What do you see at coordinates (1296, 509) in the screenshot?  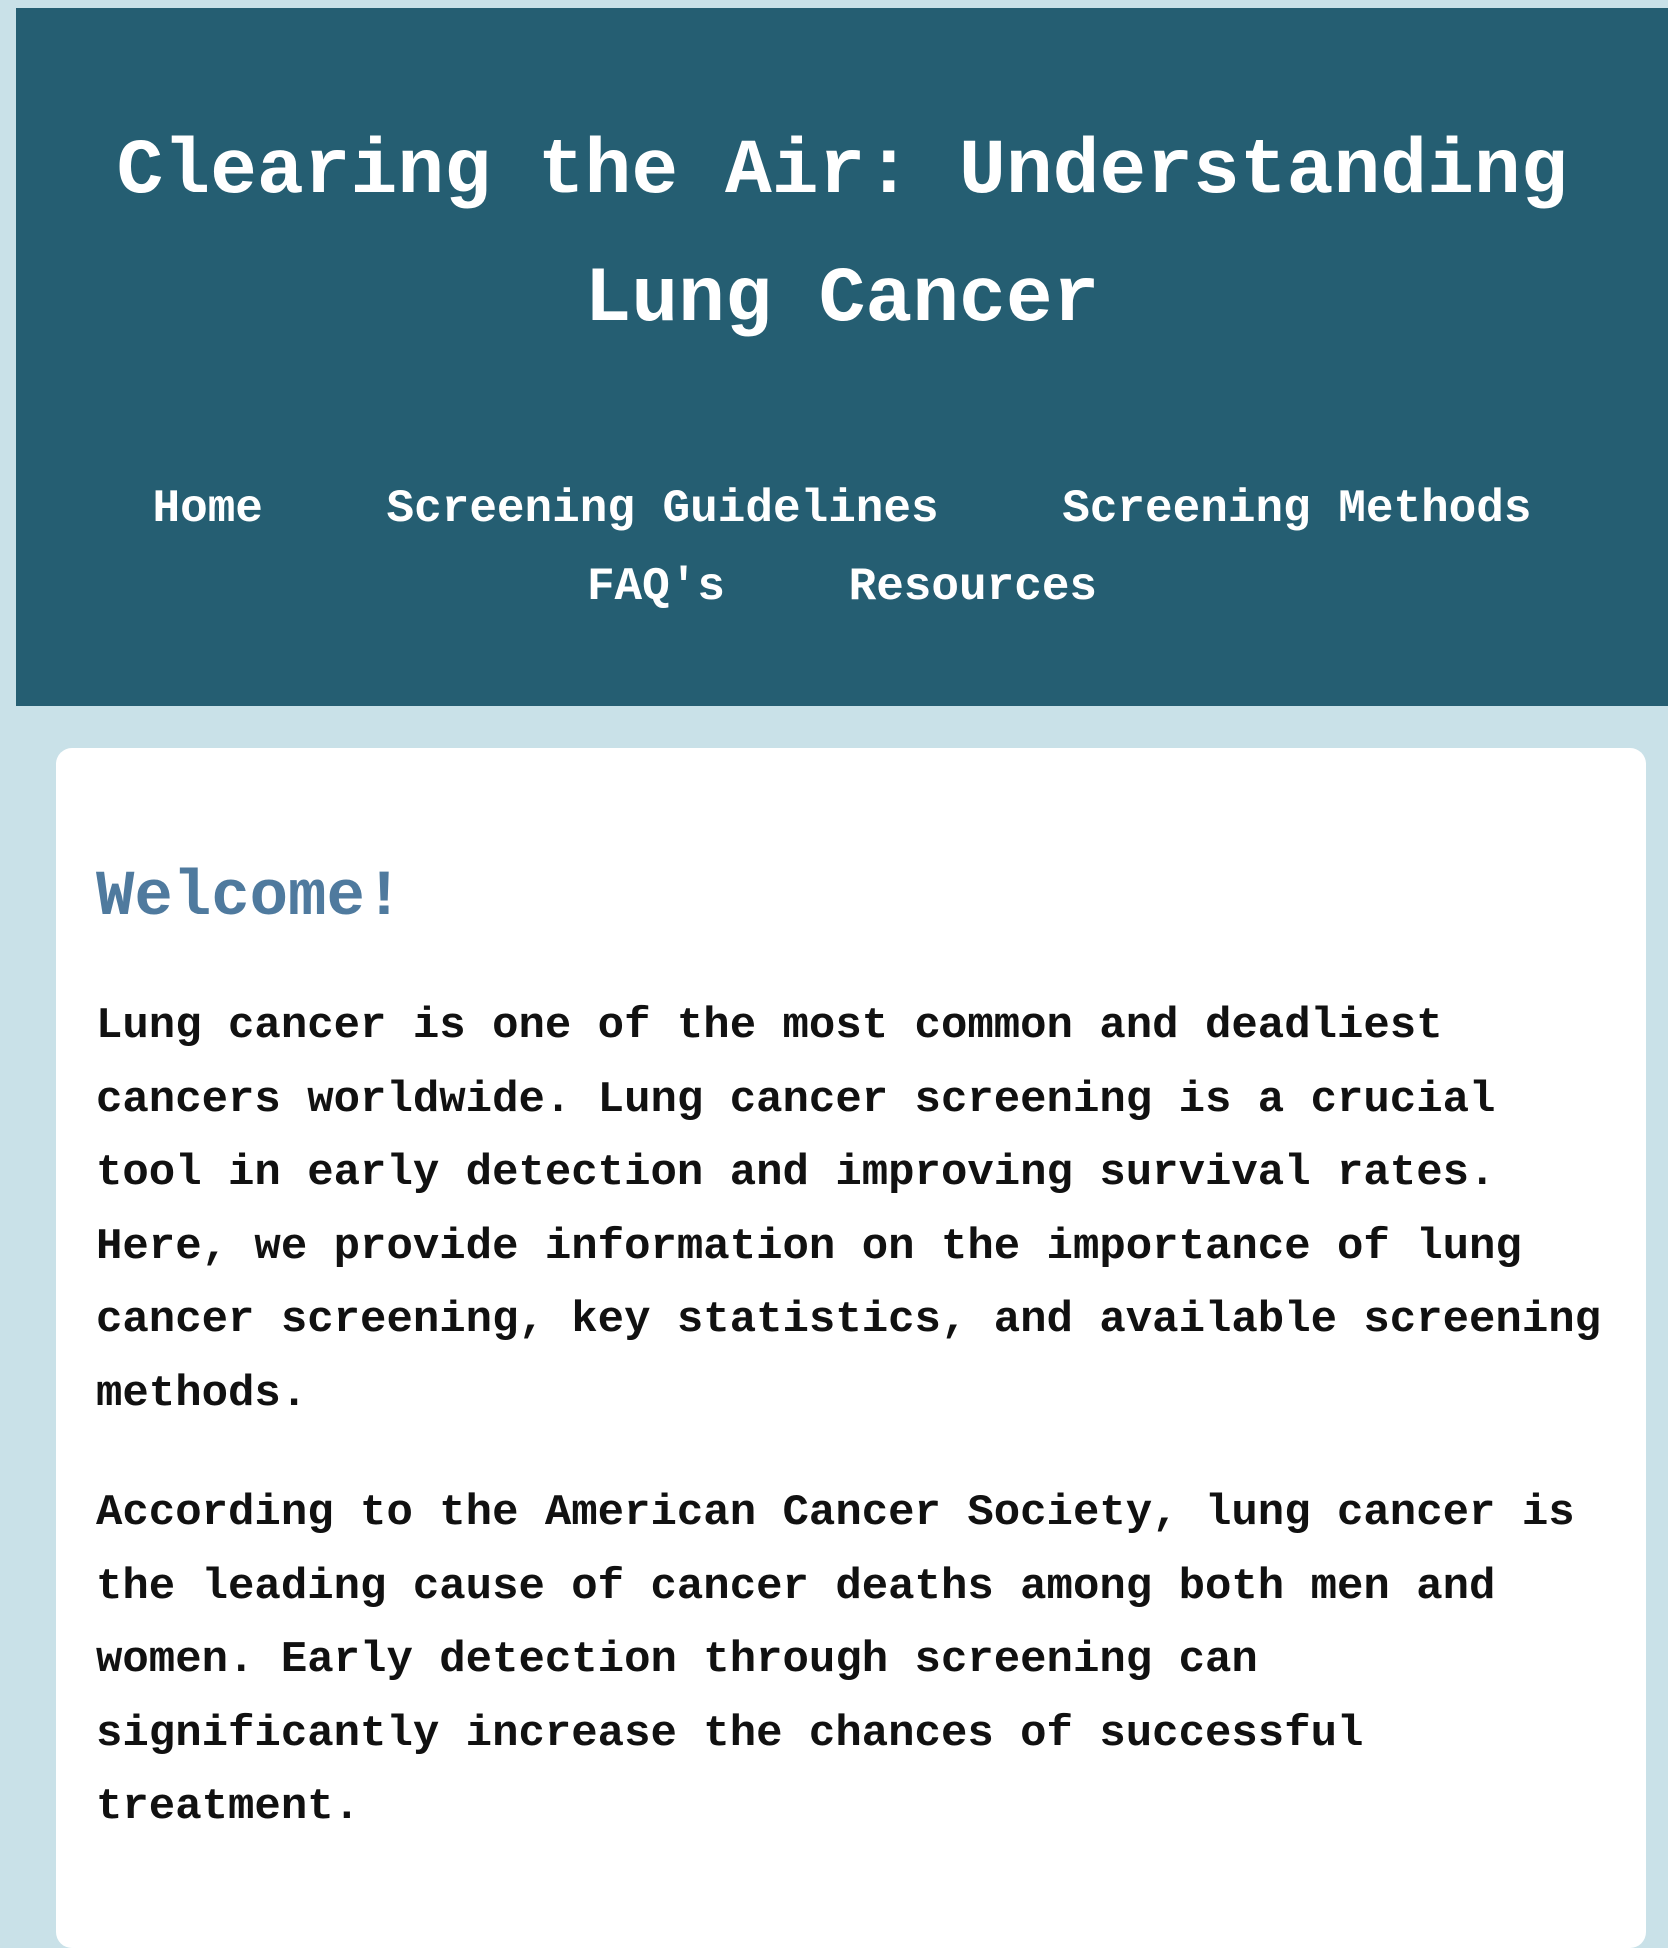 I see `nav-link-screening-methods: Screening Methods` at bounding box center [1296, 509].